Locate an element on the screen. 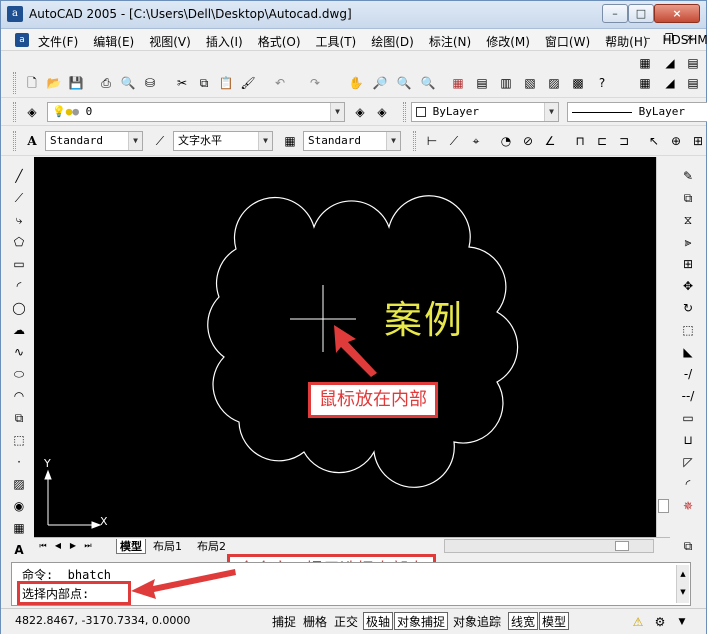  cut-icon: ✂ is located at coordinates (182, 83).